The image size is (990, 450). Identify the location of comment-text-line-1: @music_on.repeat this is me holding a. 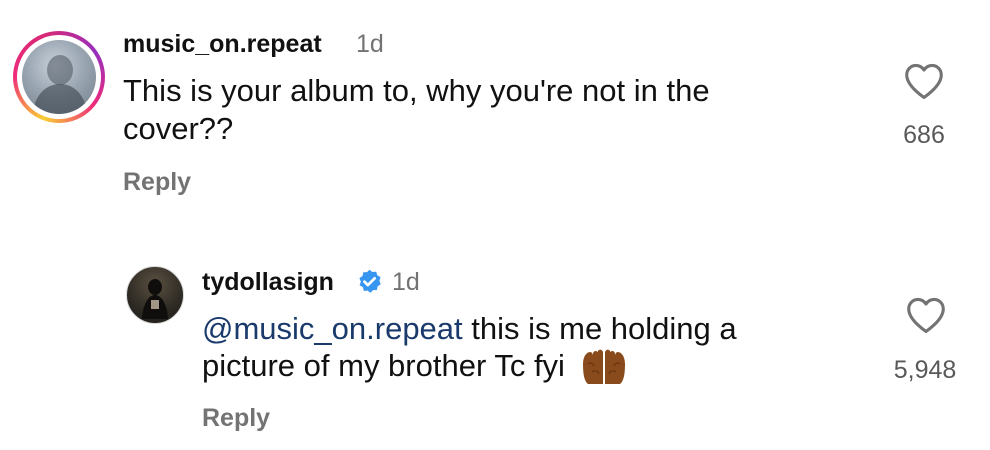
(469, 329).